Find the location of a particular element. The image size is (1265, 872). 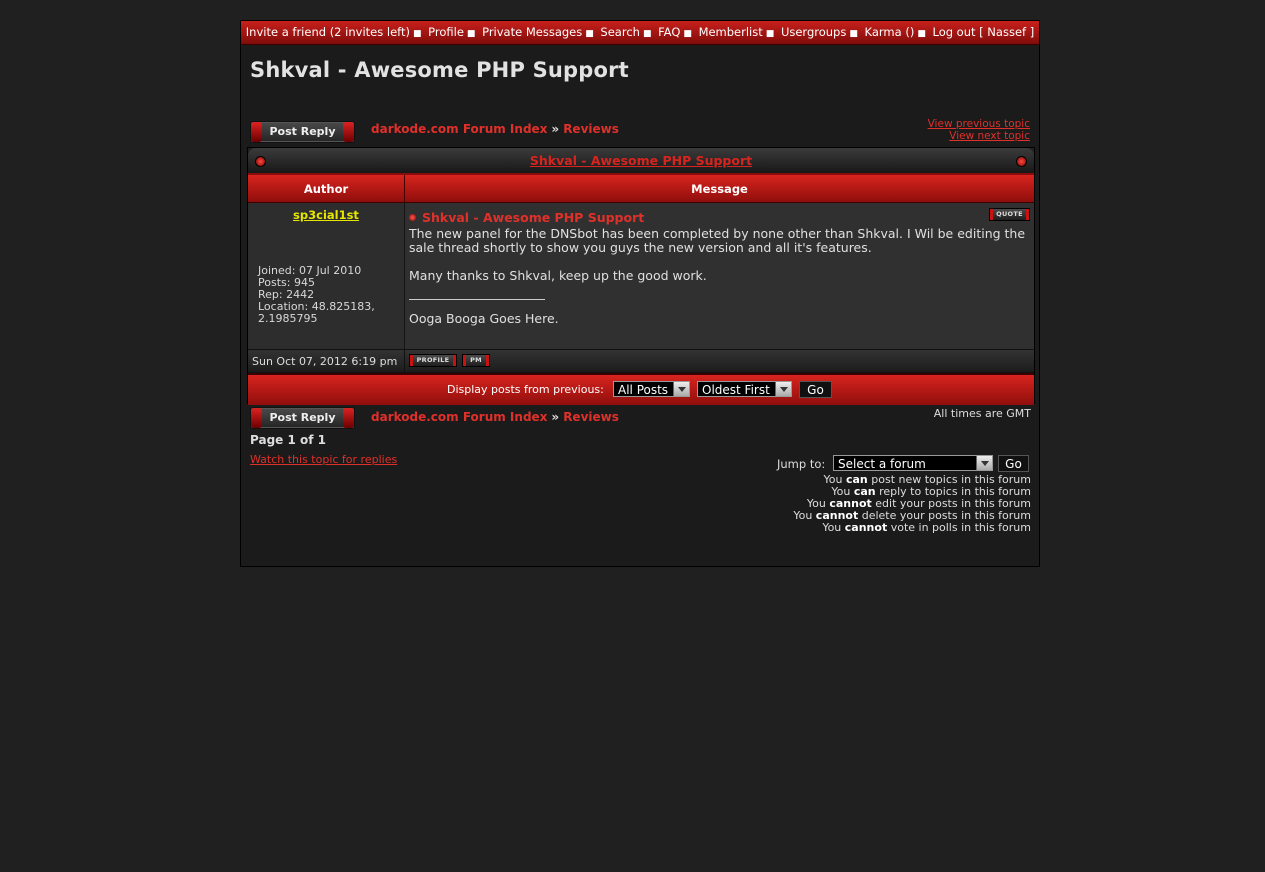

sort-order-select: Oldest First is located at coordinates (744, 389).